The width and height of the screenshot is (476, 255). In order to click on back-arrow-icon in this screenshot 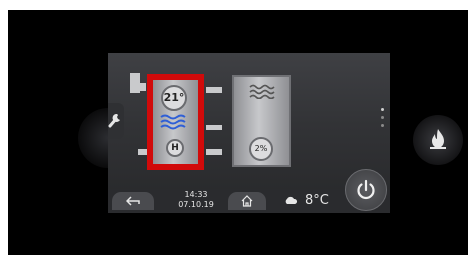, I will do `click(133, 201)`.